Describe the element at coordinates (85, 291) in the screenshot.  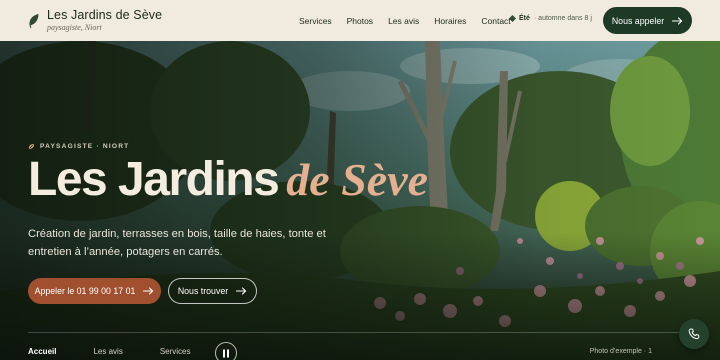
I see `call-phone-label: Appeler le 01 99 00 17 01` at that location.